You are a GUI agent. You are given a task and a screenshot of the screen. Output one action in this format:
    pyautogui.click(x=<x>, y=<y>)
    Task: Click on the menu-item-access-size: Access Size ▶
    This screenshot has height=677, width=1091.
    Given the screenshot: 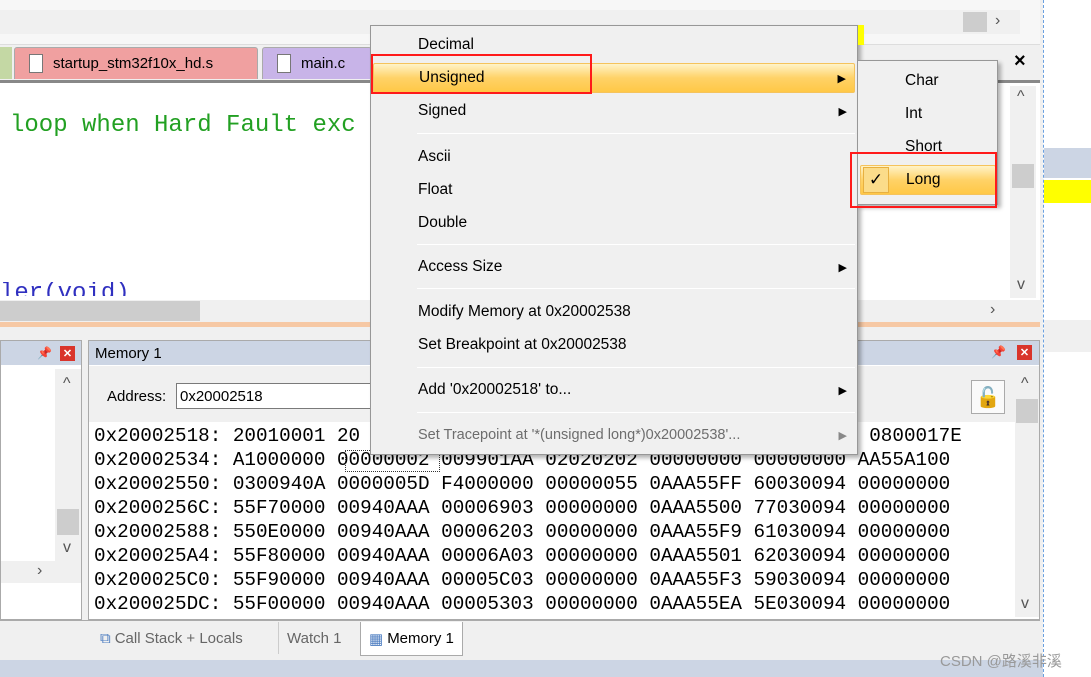 What is the action you would take?
    pyautogui.click(x=614, y=267)
    